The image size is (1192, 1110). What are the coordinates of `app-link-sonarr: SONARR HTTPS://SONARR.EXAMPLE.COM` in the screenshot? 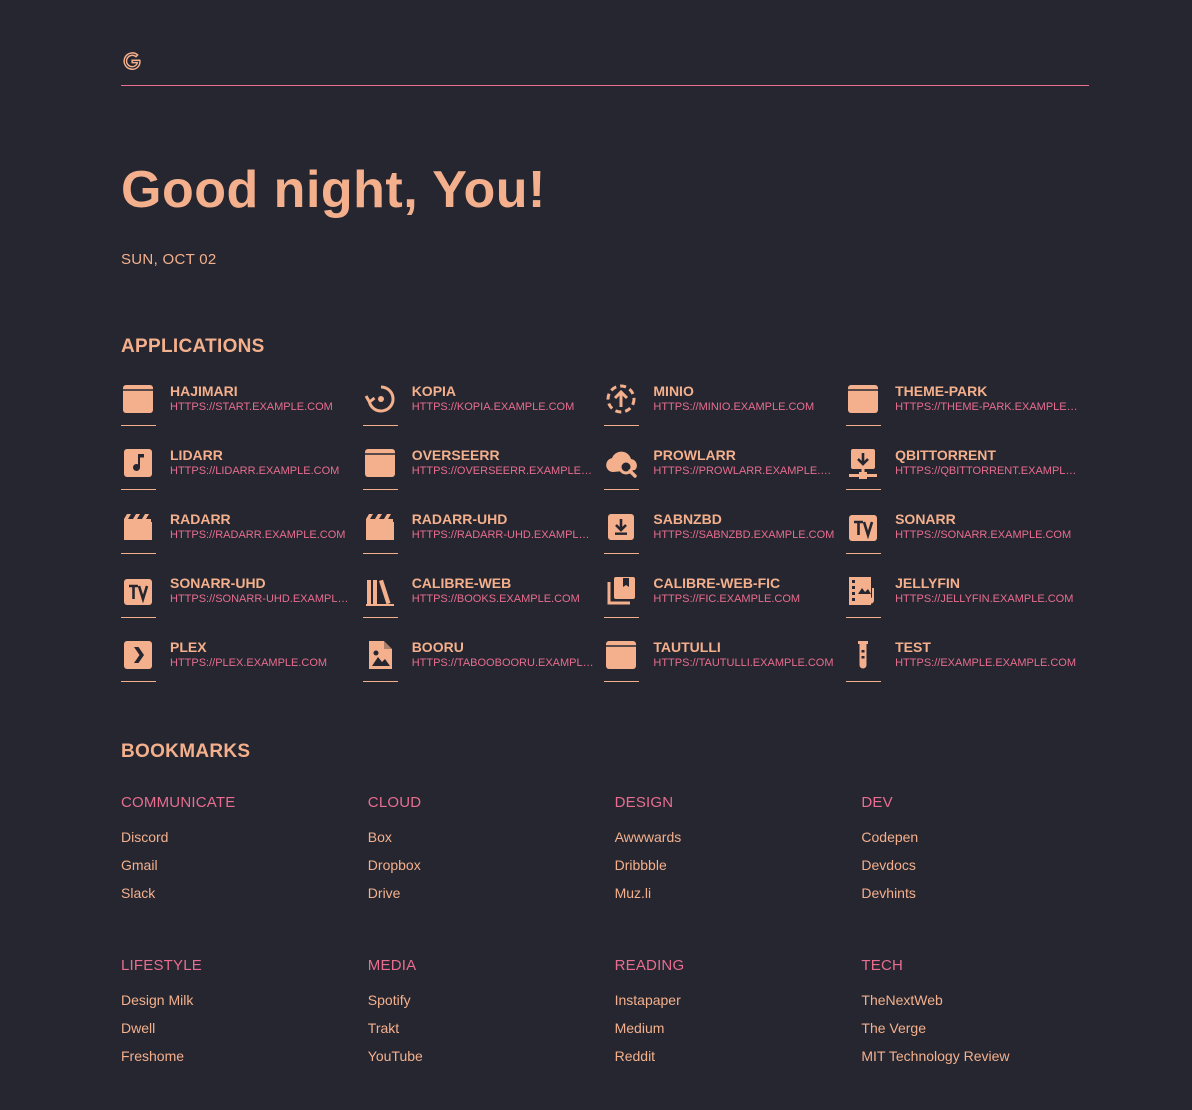 It's located at (967, 540).